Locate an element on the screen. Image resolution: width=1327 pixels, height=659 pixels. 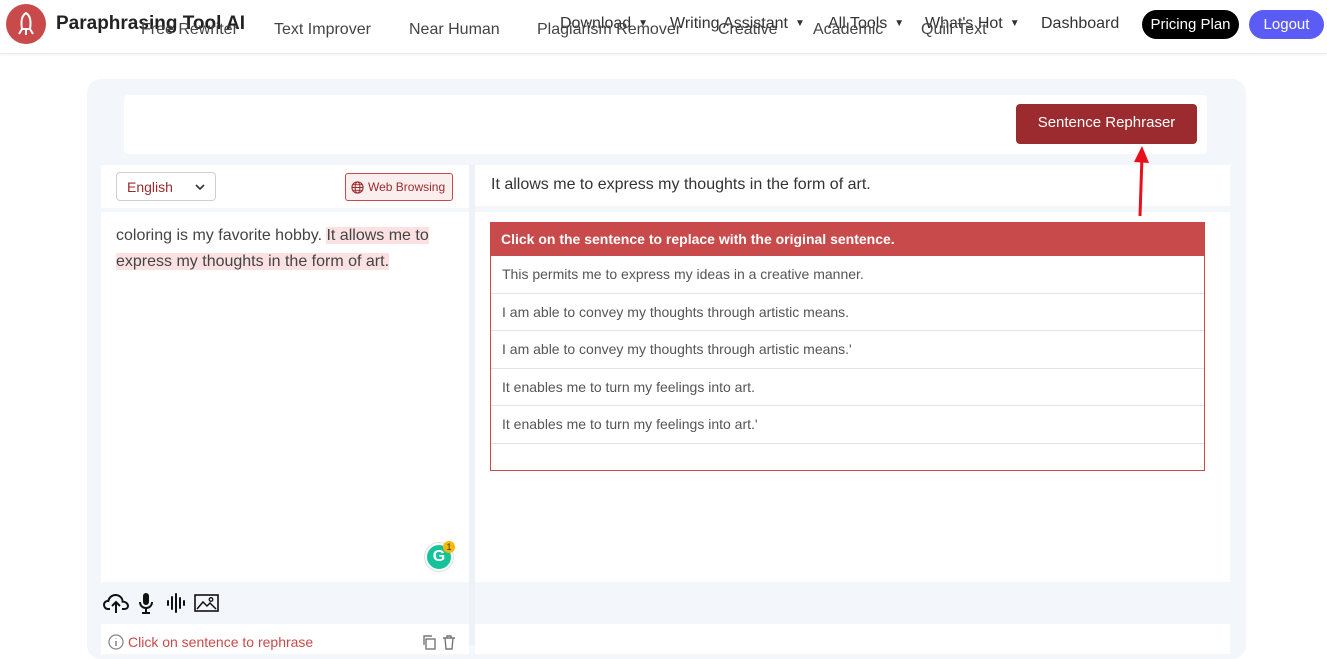
input-text-plain: coloring is my favorite hobby. is located at coordinates (221, 235).